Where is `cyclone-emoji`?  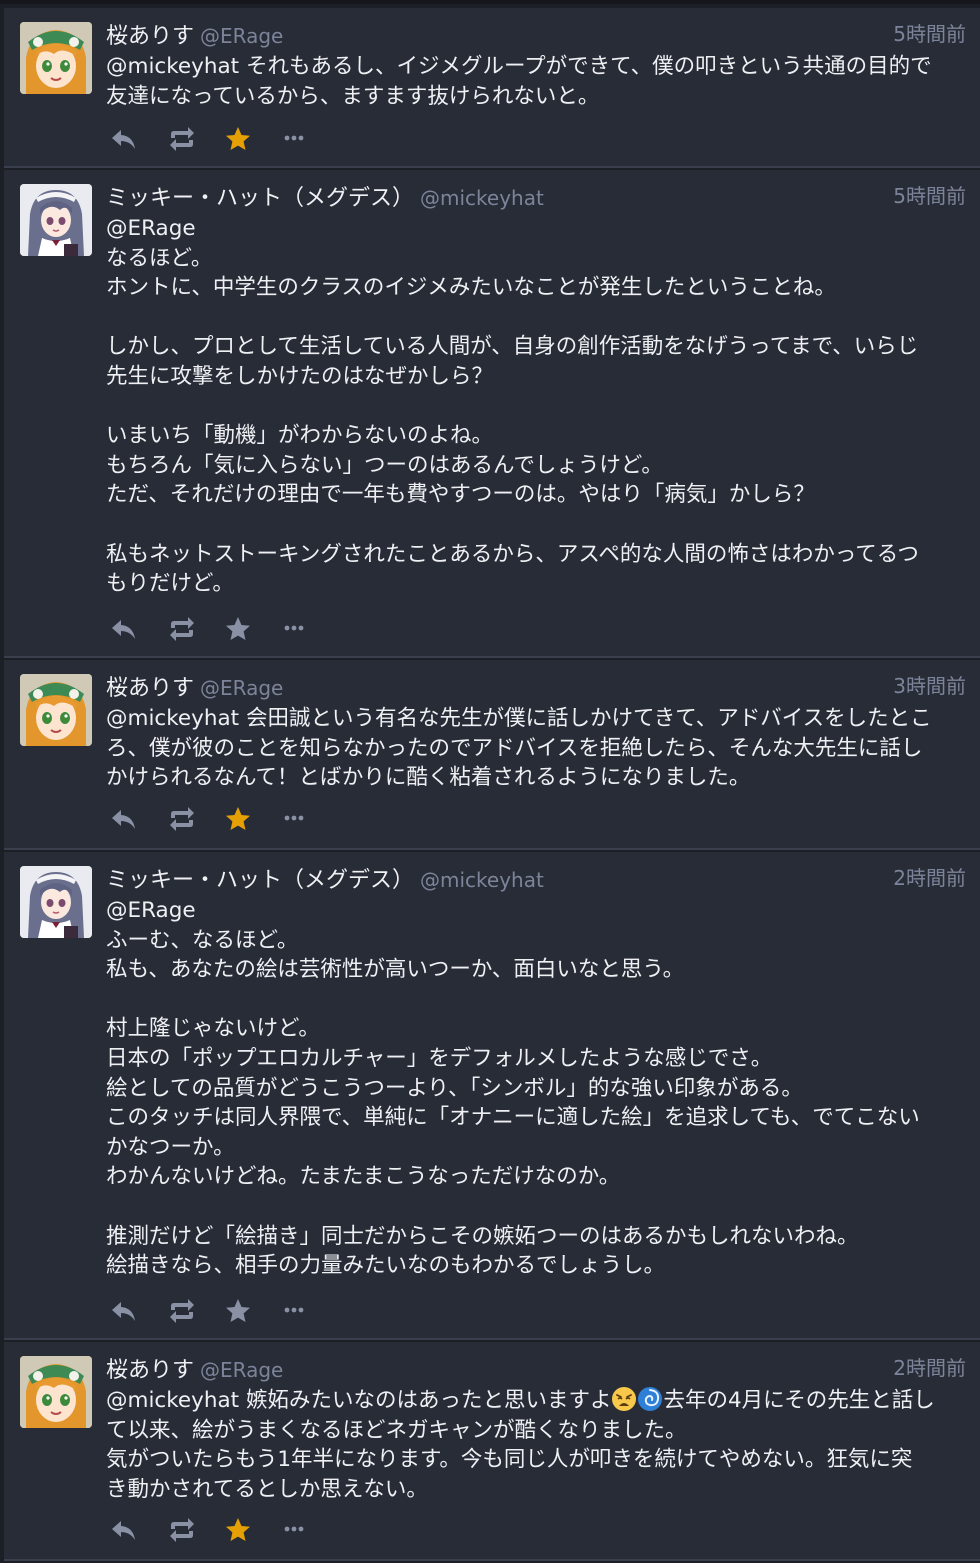
cyclone-emoji is located at coordinates (650, 1399).